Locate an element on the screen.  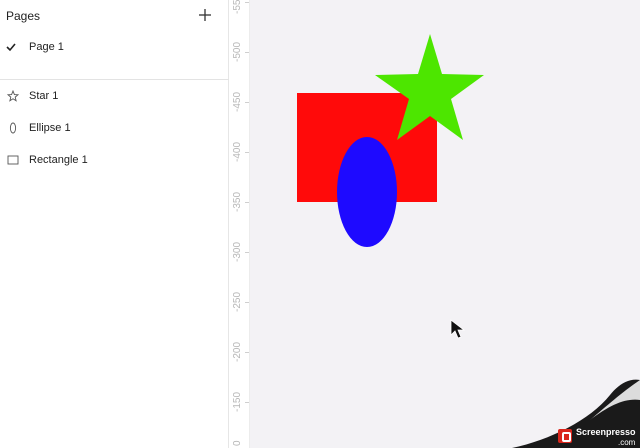
watermark-sub: .com is located at coordinates (627, 442).